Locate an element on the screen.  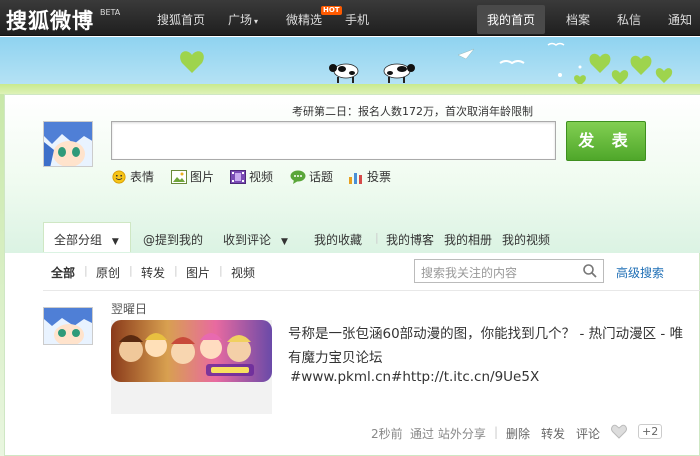
tool-topic: 话题 is located at coordinates (311, 176).